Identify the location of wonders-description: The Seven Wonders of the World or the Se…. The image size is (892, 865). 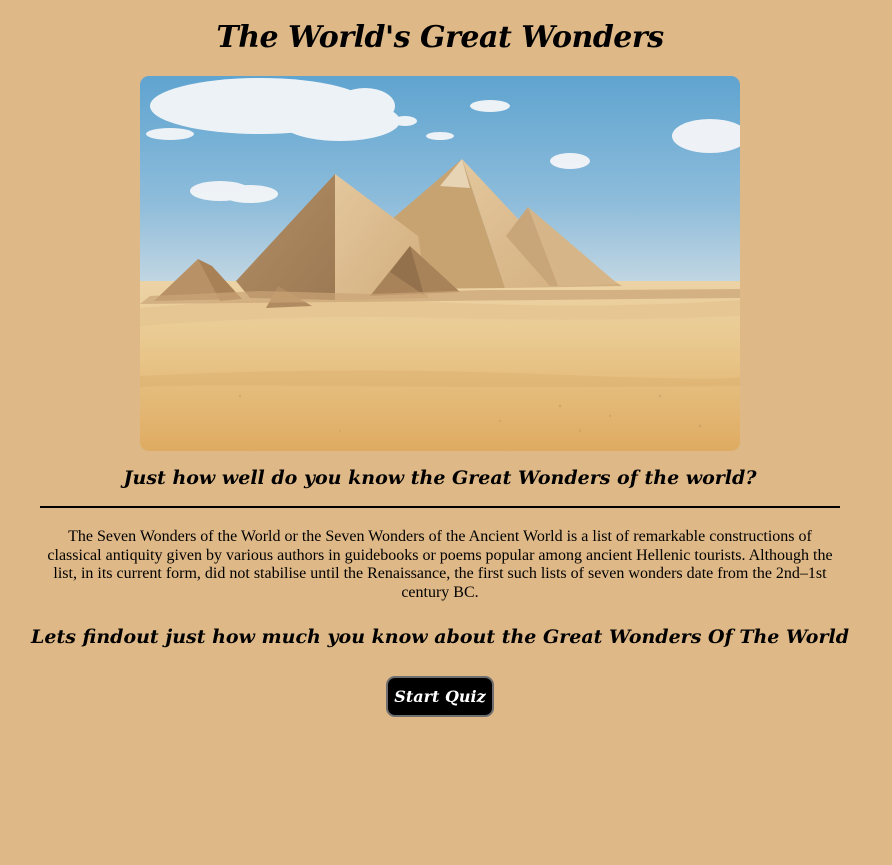
(440, 564).